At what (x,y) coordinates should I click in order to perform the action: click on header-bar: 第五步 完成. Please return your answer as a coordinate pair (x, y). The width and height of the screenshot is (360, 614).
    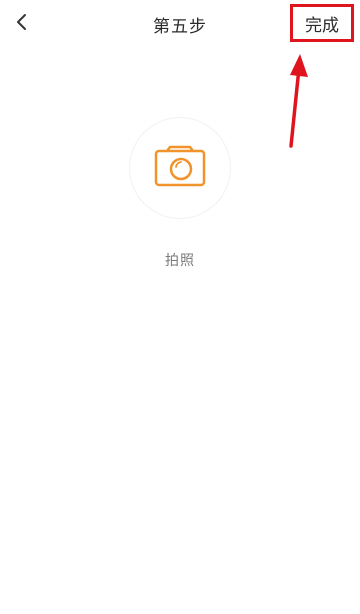
    Looking at the image, I should click on (180, 24).